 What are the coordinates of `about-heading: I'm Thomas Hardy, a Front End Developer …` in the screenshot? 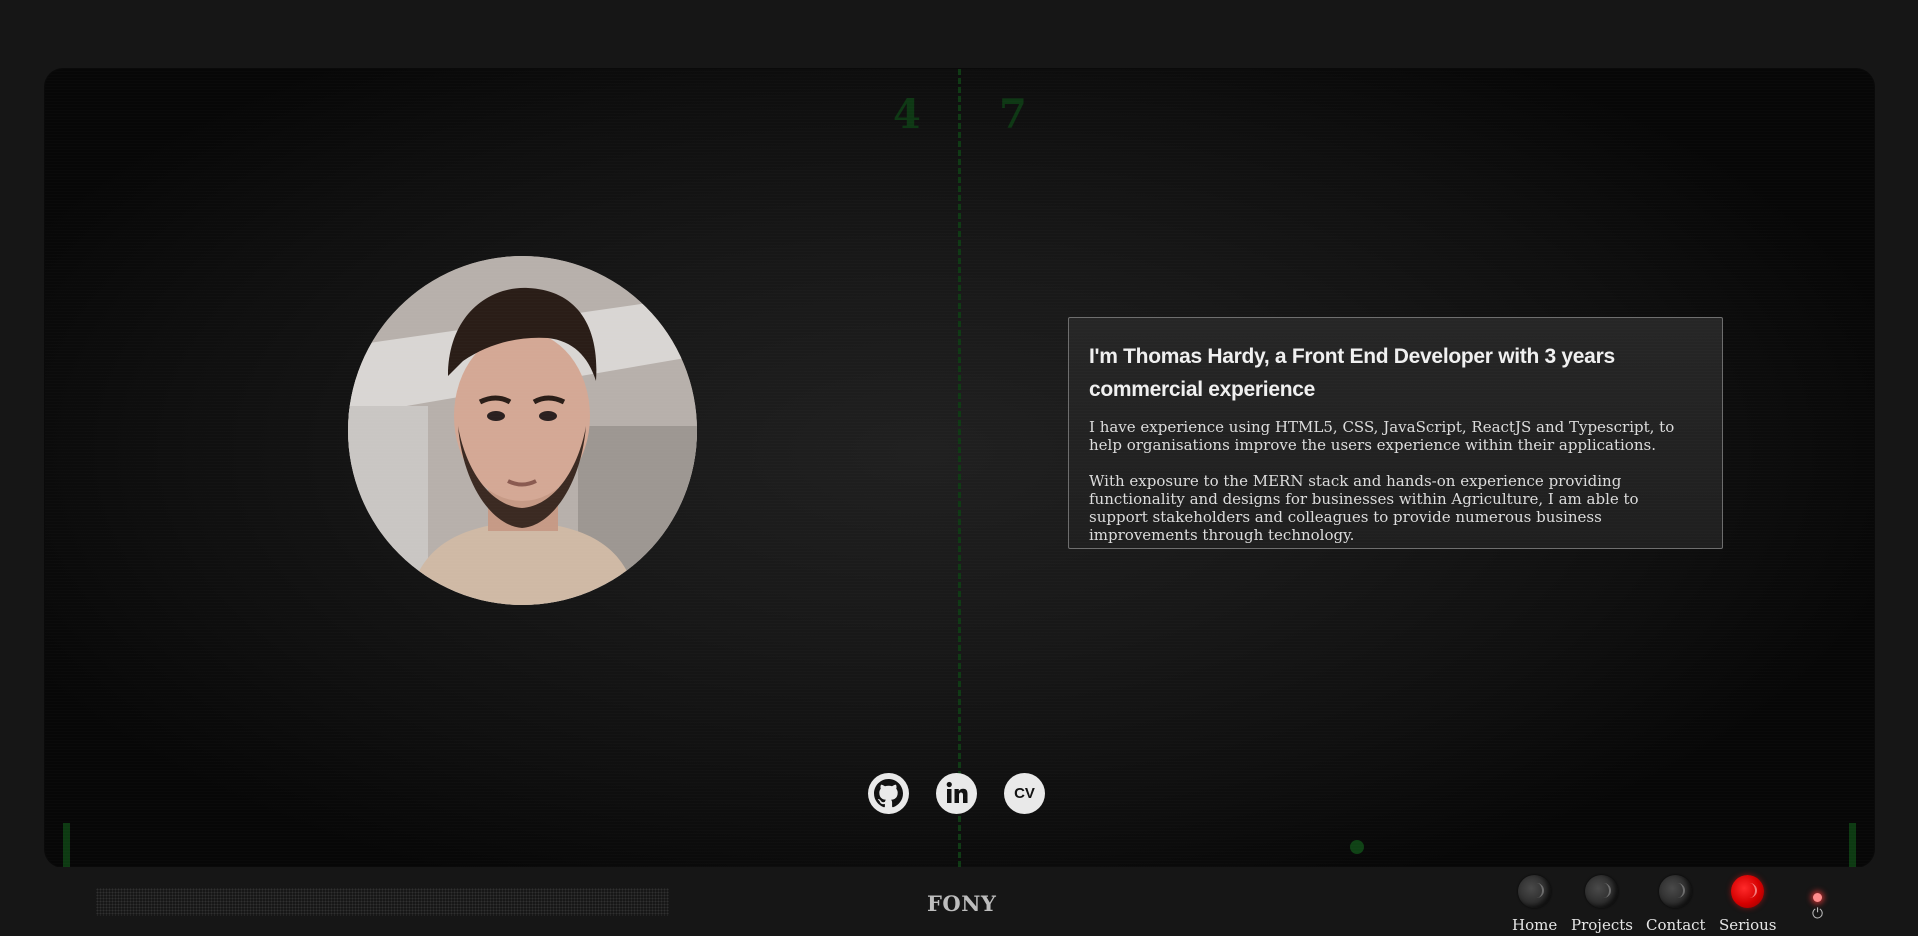 It's located at (1352, 373).